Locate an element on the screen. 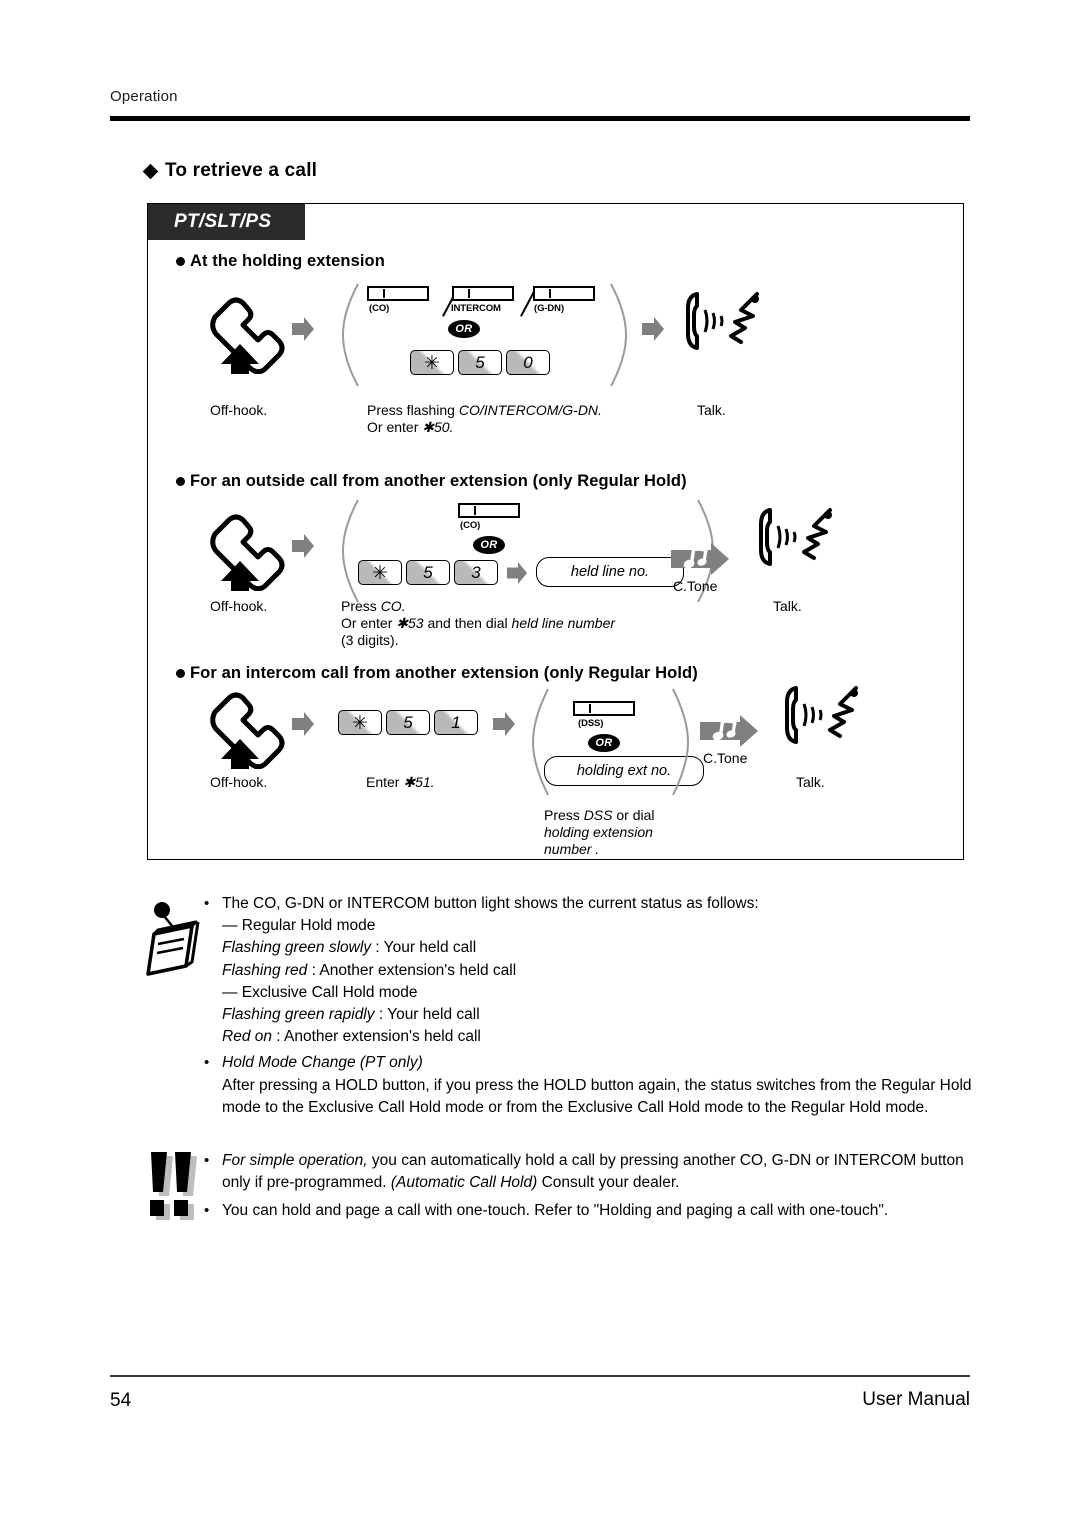  subheading-holding-extension: At the holding extension is located at coordinates (280, 261).